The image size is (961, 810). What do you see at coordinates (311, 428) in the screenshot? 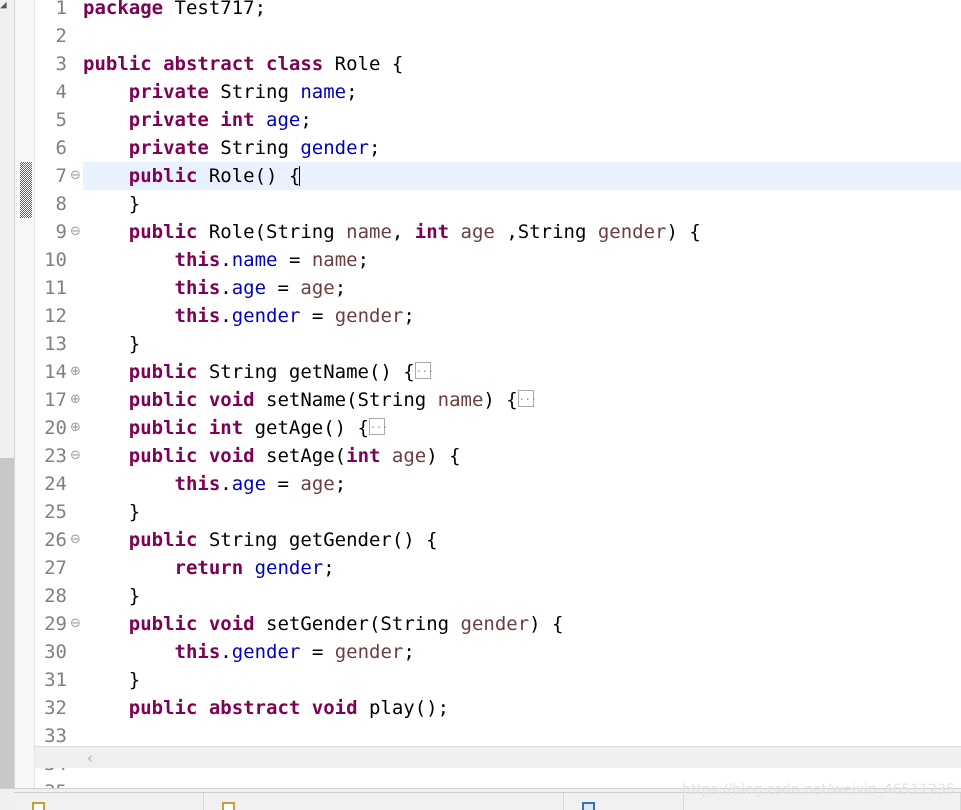
I see `code-token: getAge() {` at bounding box center [311, 428].